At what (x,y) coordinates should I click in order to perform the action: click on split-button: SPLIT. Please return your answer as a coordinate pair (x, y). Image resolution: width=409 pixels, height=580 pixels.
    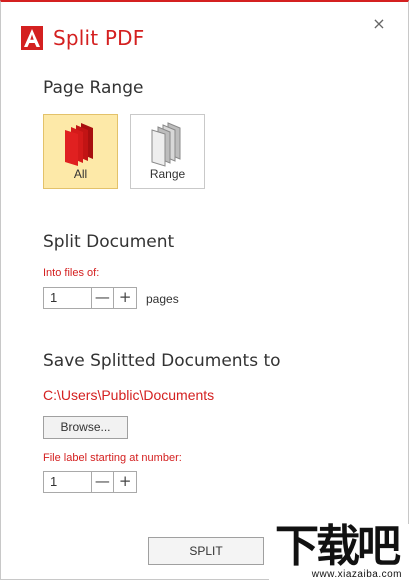
    Looking at the image, I should click on (206, 551).